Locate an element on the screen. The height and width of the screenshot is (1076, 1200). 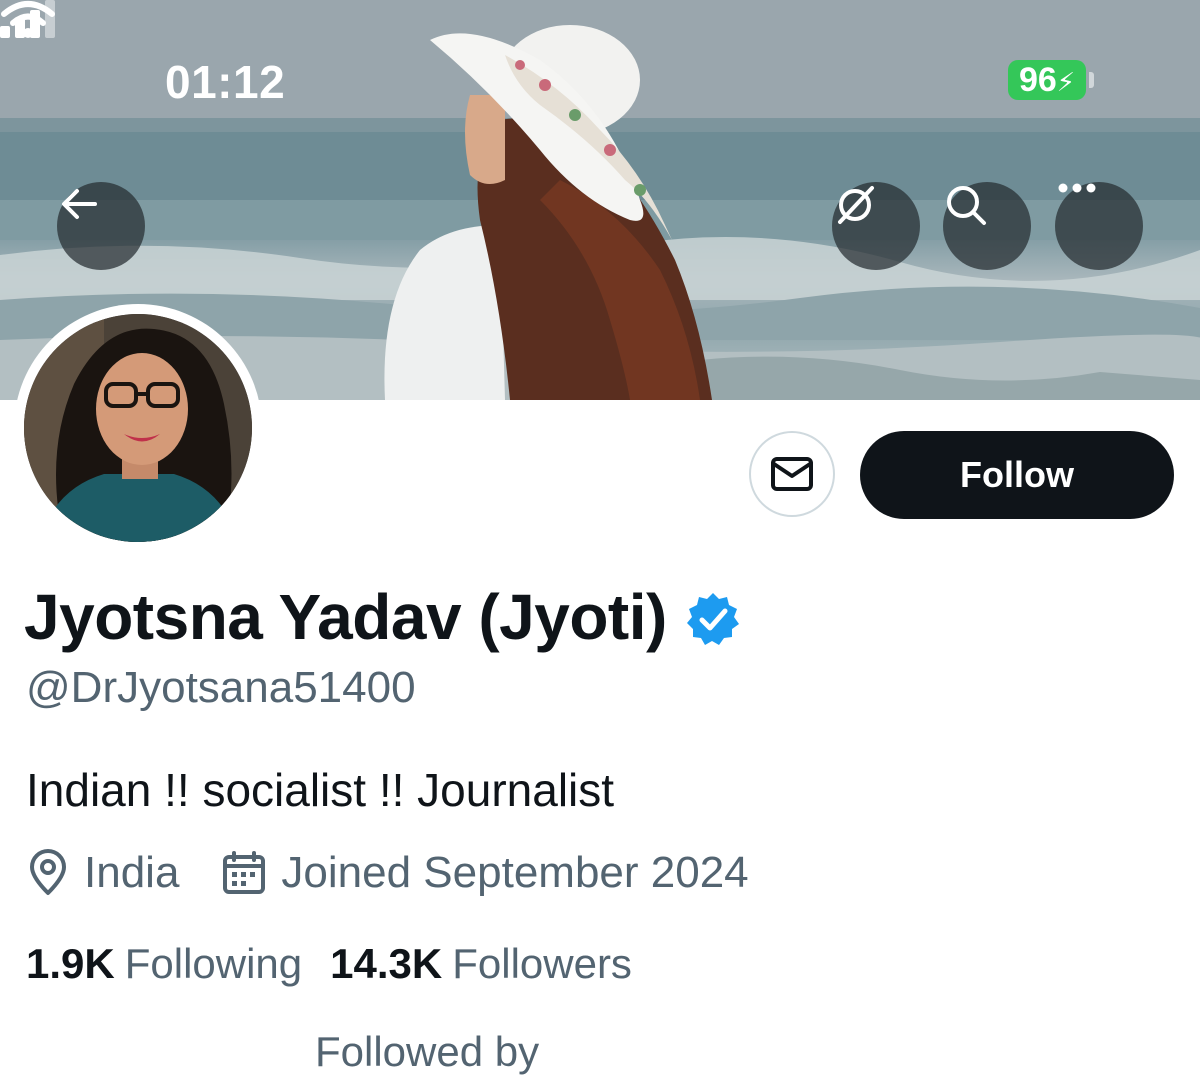
followers-count: 14.3K is located at coordinates (386, 963).